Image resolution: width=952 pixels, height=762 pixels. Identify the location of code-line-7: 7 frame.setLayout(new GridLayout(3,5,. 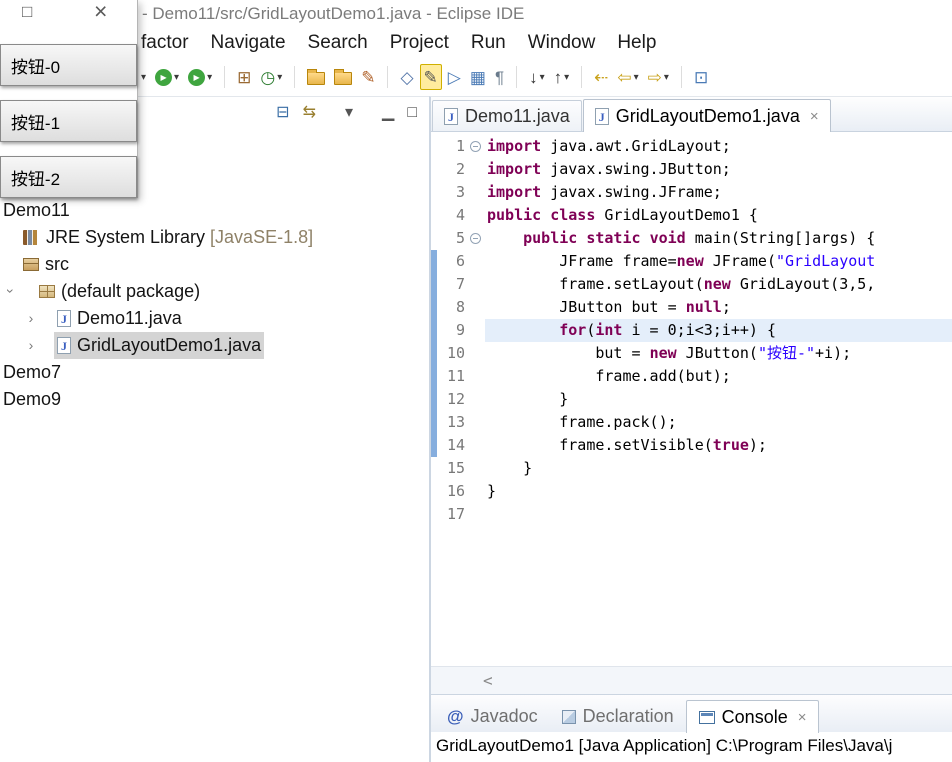
(691, 284).